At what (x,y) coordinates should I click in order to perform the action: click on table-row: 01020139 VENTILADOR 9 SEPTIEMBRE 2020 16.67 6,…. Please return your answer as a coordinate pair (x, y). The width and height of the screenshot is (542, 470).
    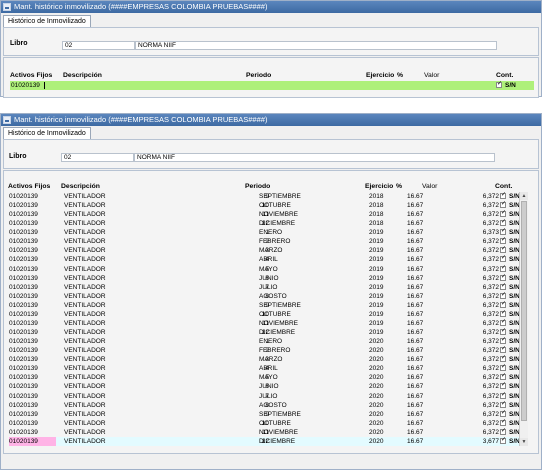
    Looking at the image, I should click on (264, 414).